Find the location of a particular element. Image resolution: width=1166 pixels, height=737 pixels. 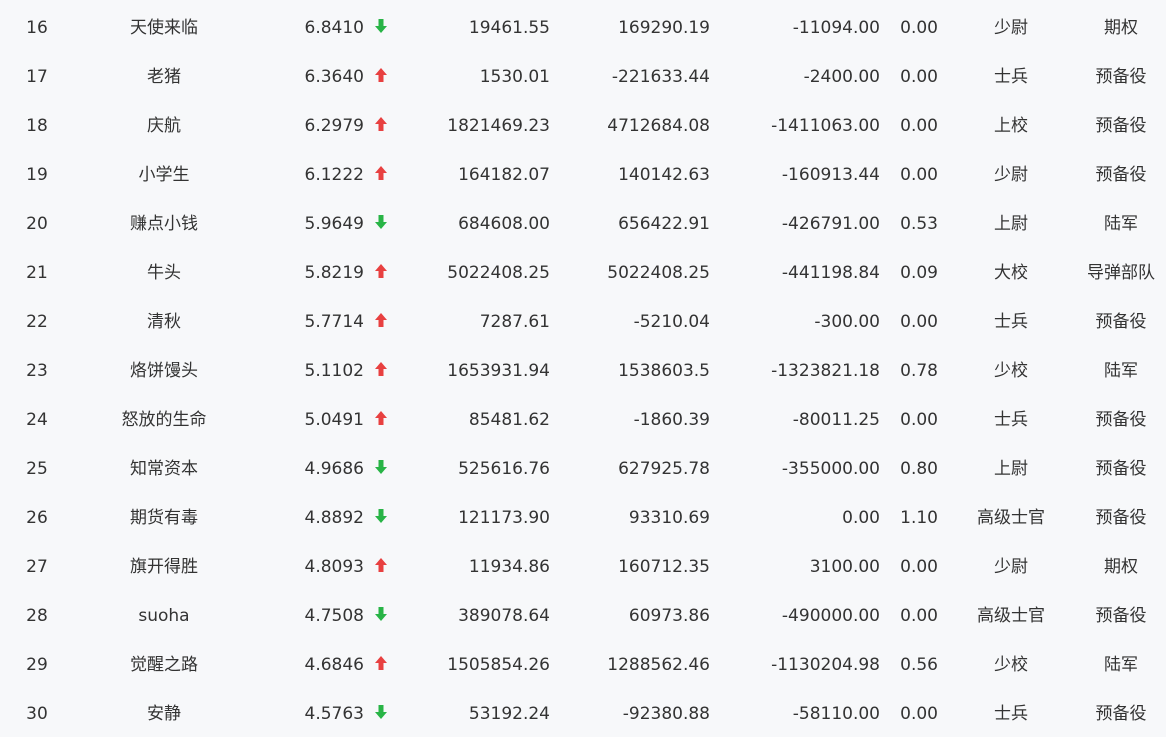

rank-cell: 23 is located at coordinates (37, 371).